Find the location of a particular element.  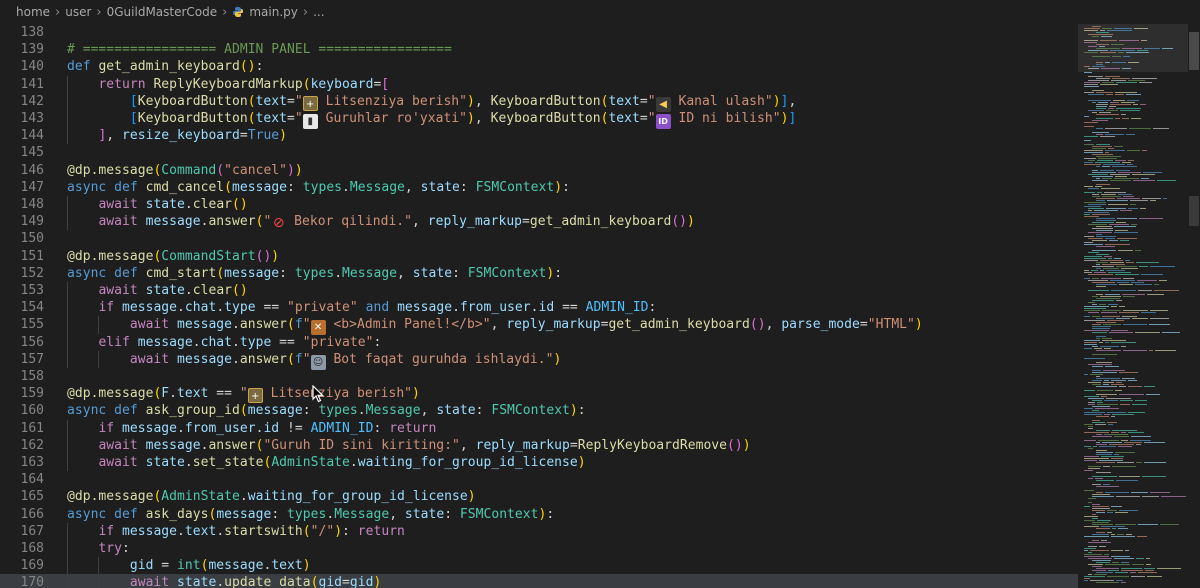

code-line: 153 await state.clear() is located at coordinates (539, 290).